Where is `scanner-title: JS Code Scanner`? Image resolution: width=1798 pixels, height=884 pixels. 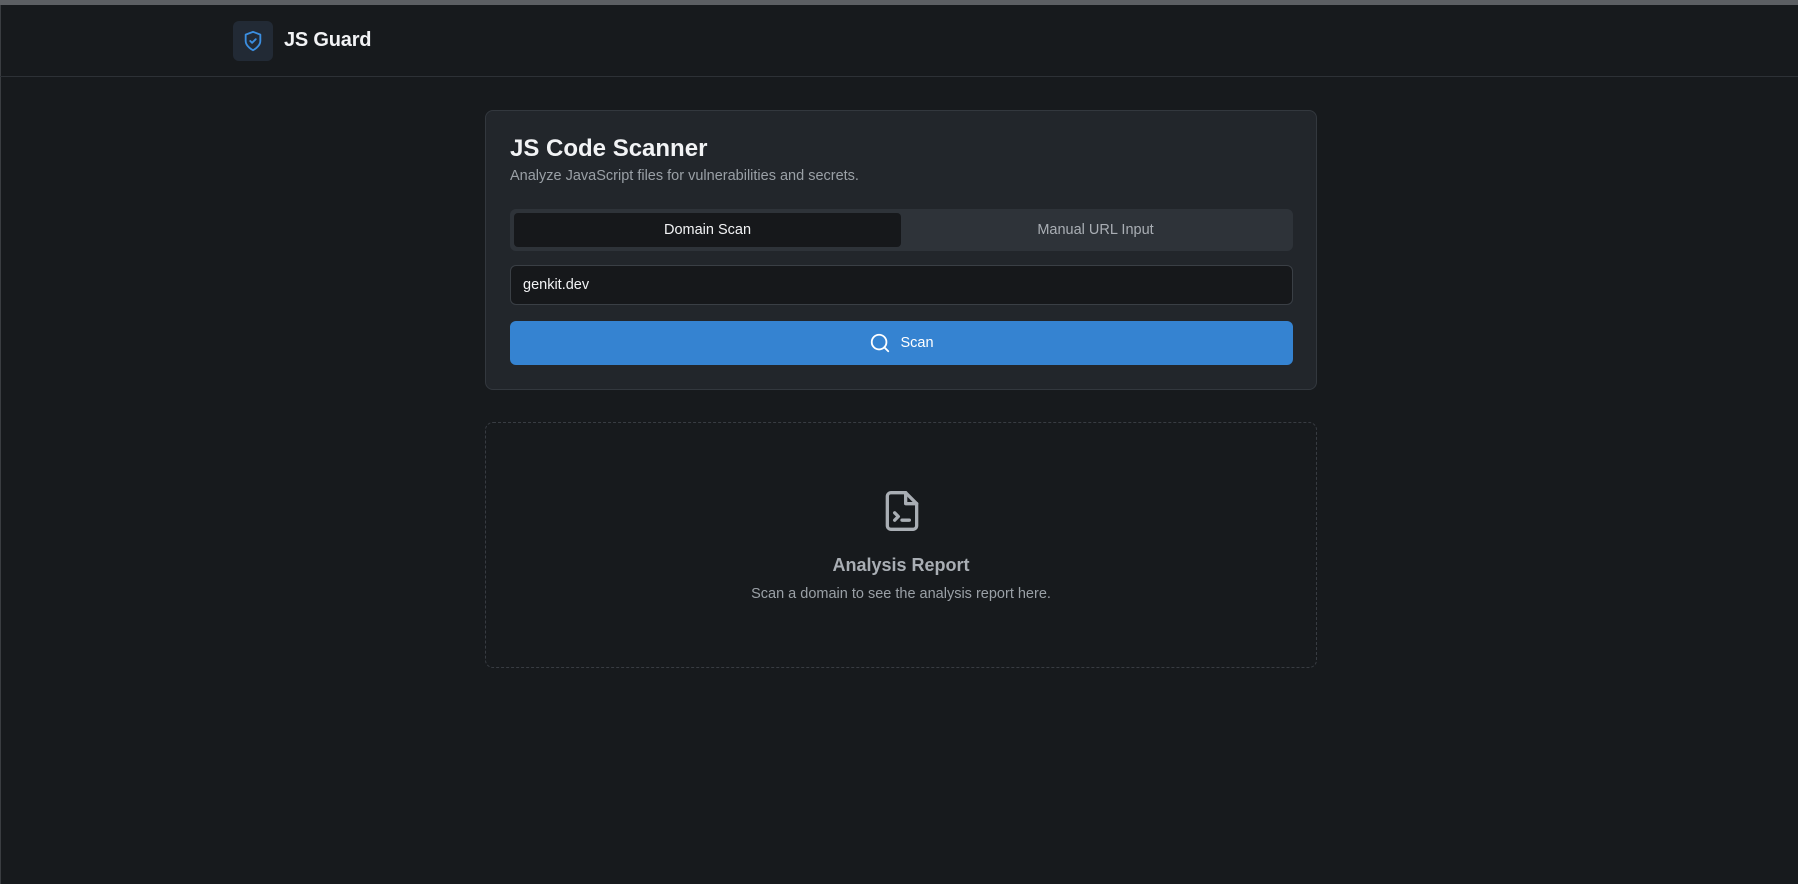
scanner-title: JS Code Scanner is located at coordinates (609, 148).